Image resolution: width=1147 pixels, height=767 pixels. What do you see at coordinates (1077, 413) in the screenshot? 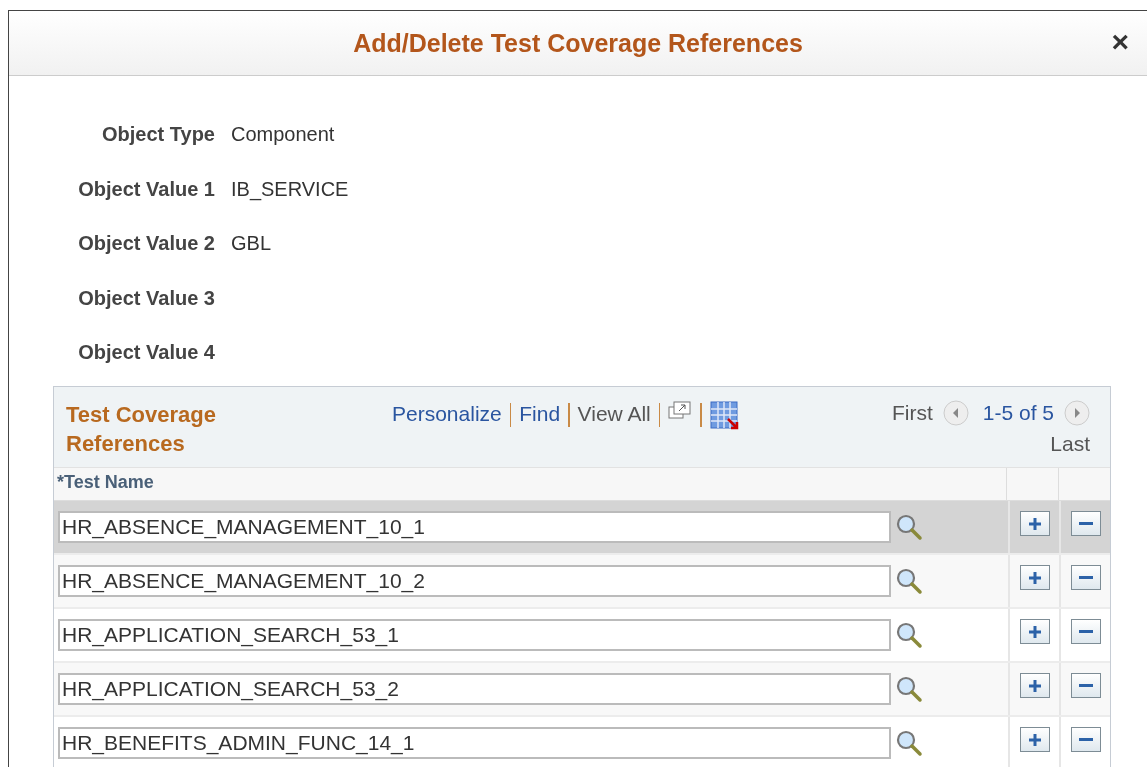
I see `next-icon` at bounding box center [1077, 413].